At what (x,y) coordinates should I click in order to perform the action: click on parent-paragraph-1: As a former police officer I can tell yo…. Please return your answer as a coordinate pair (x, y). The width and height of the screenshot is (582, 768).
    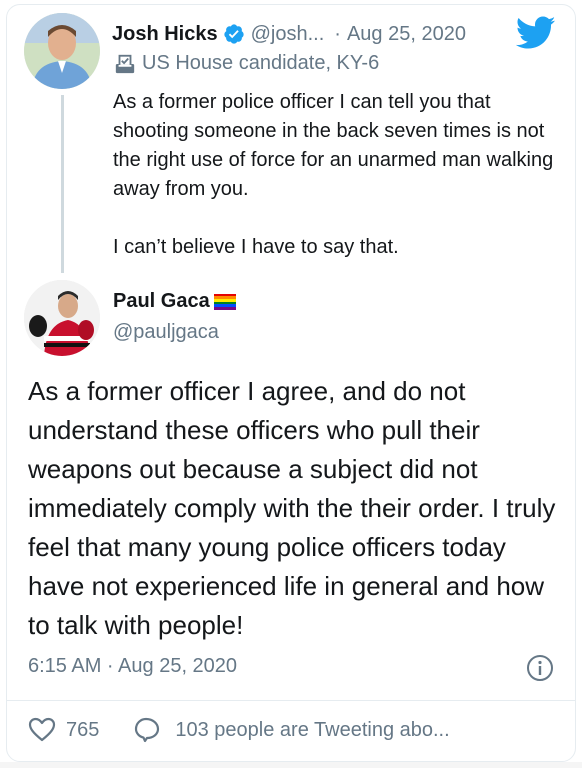
    Looking at the image, I should click on (333, 145).